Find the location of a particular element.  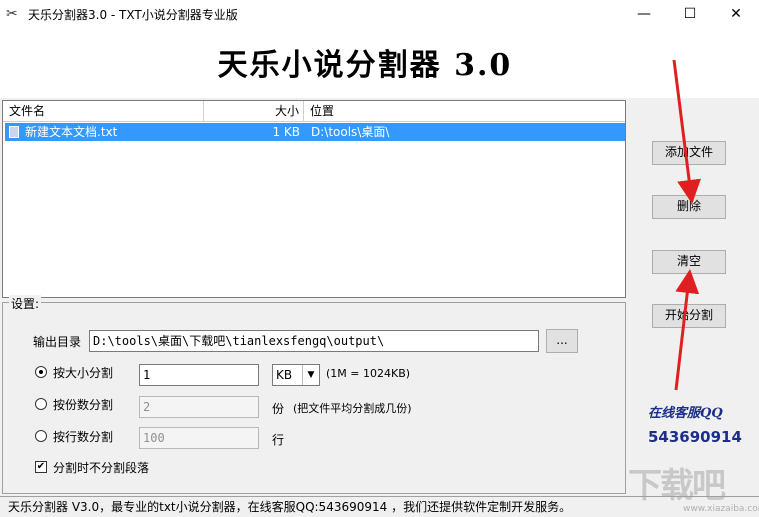

chevron-down-icon: ▼ is located at coordinates (310, 375).